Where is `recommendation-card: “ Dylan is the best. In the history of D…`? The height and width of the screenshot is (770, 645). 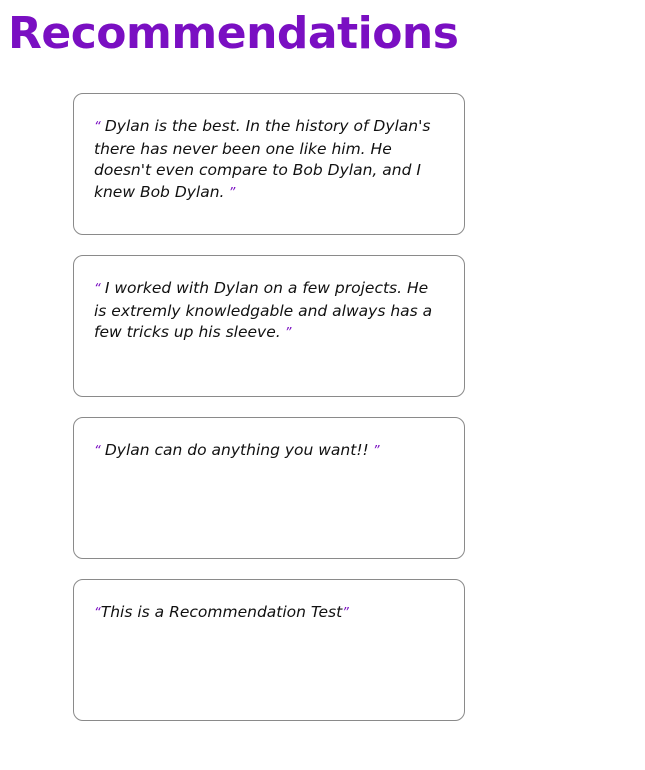
recommendation-card: “ Dylan is the best. In the history of D… is located at coordinates (269, 164).